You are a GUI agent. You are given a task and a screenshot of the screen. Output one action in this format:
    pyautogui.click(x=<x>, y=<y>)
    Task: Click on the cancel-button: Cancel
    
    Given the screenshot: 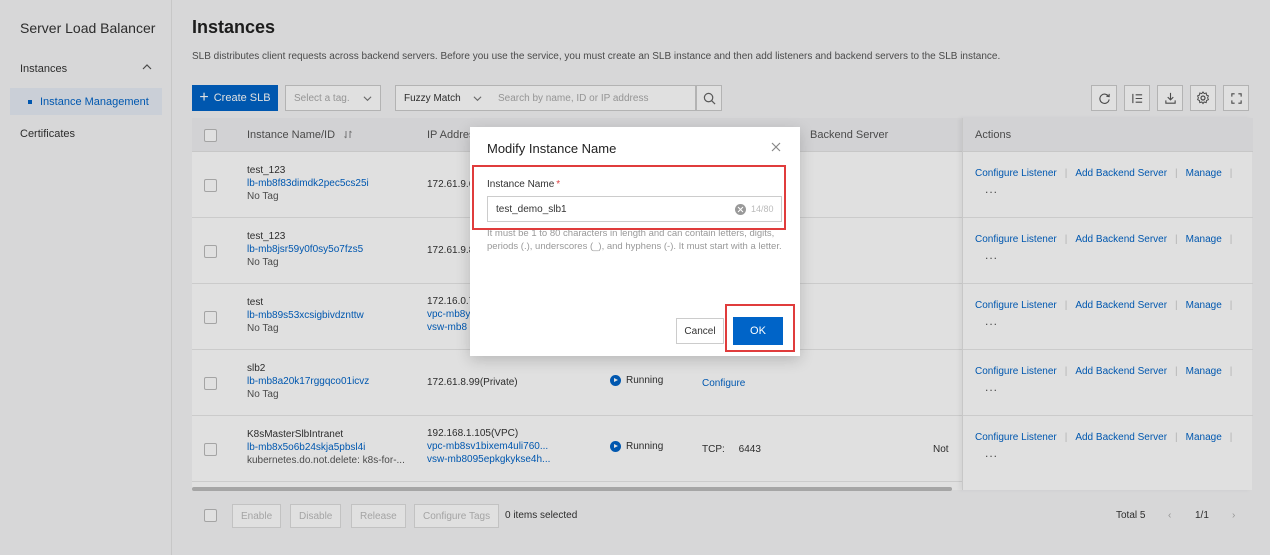 What is the action you would take?
    pyautogui.click(x=700, y=331)
    